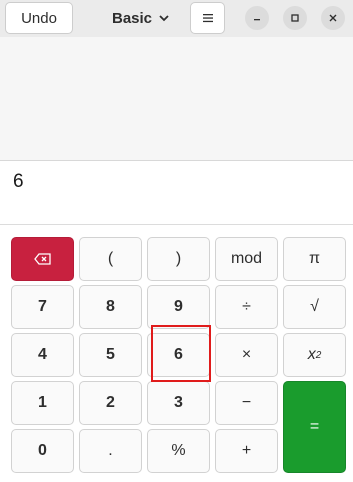 The width and height of the screenshot is (353, 482). What do you see at coordinates (42, 307) in the screenshot?
I see `digit-7-button: 7` at bounding box center [42, 307].